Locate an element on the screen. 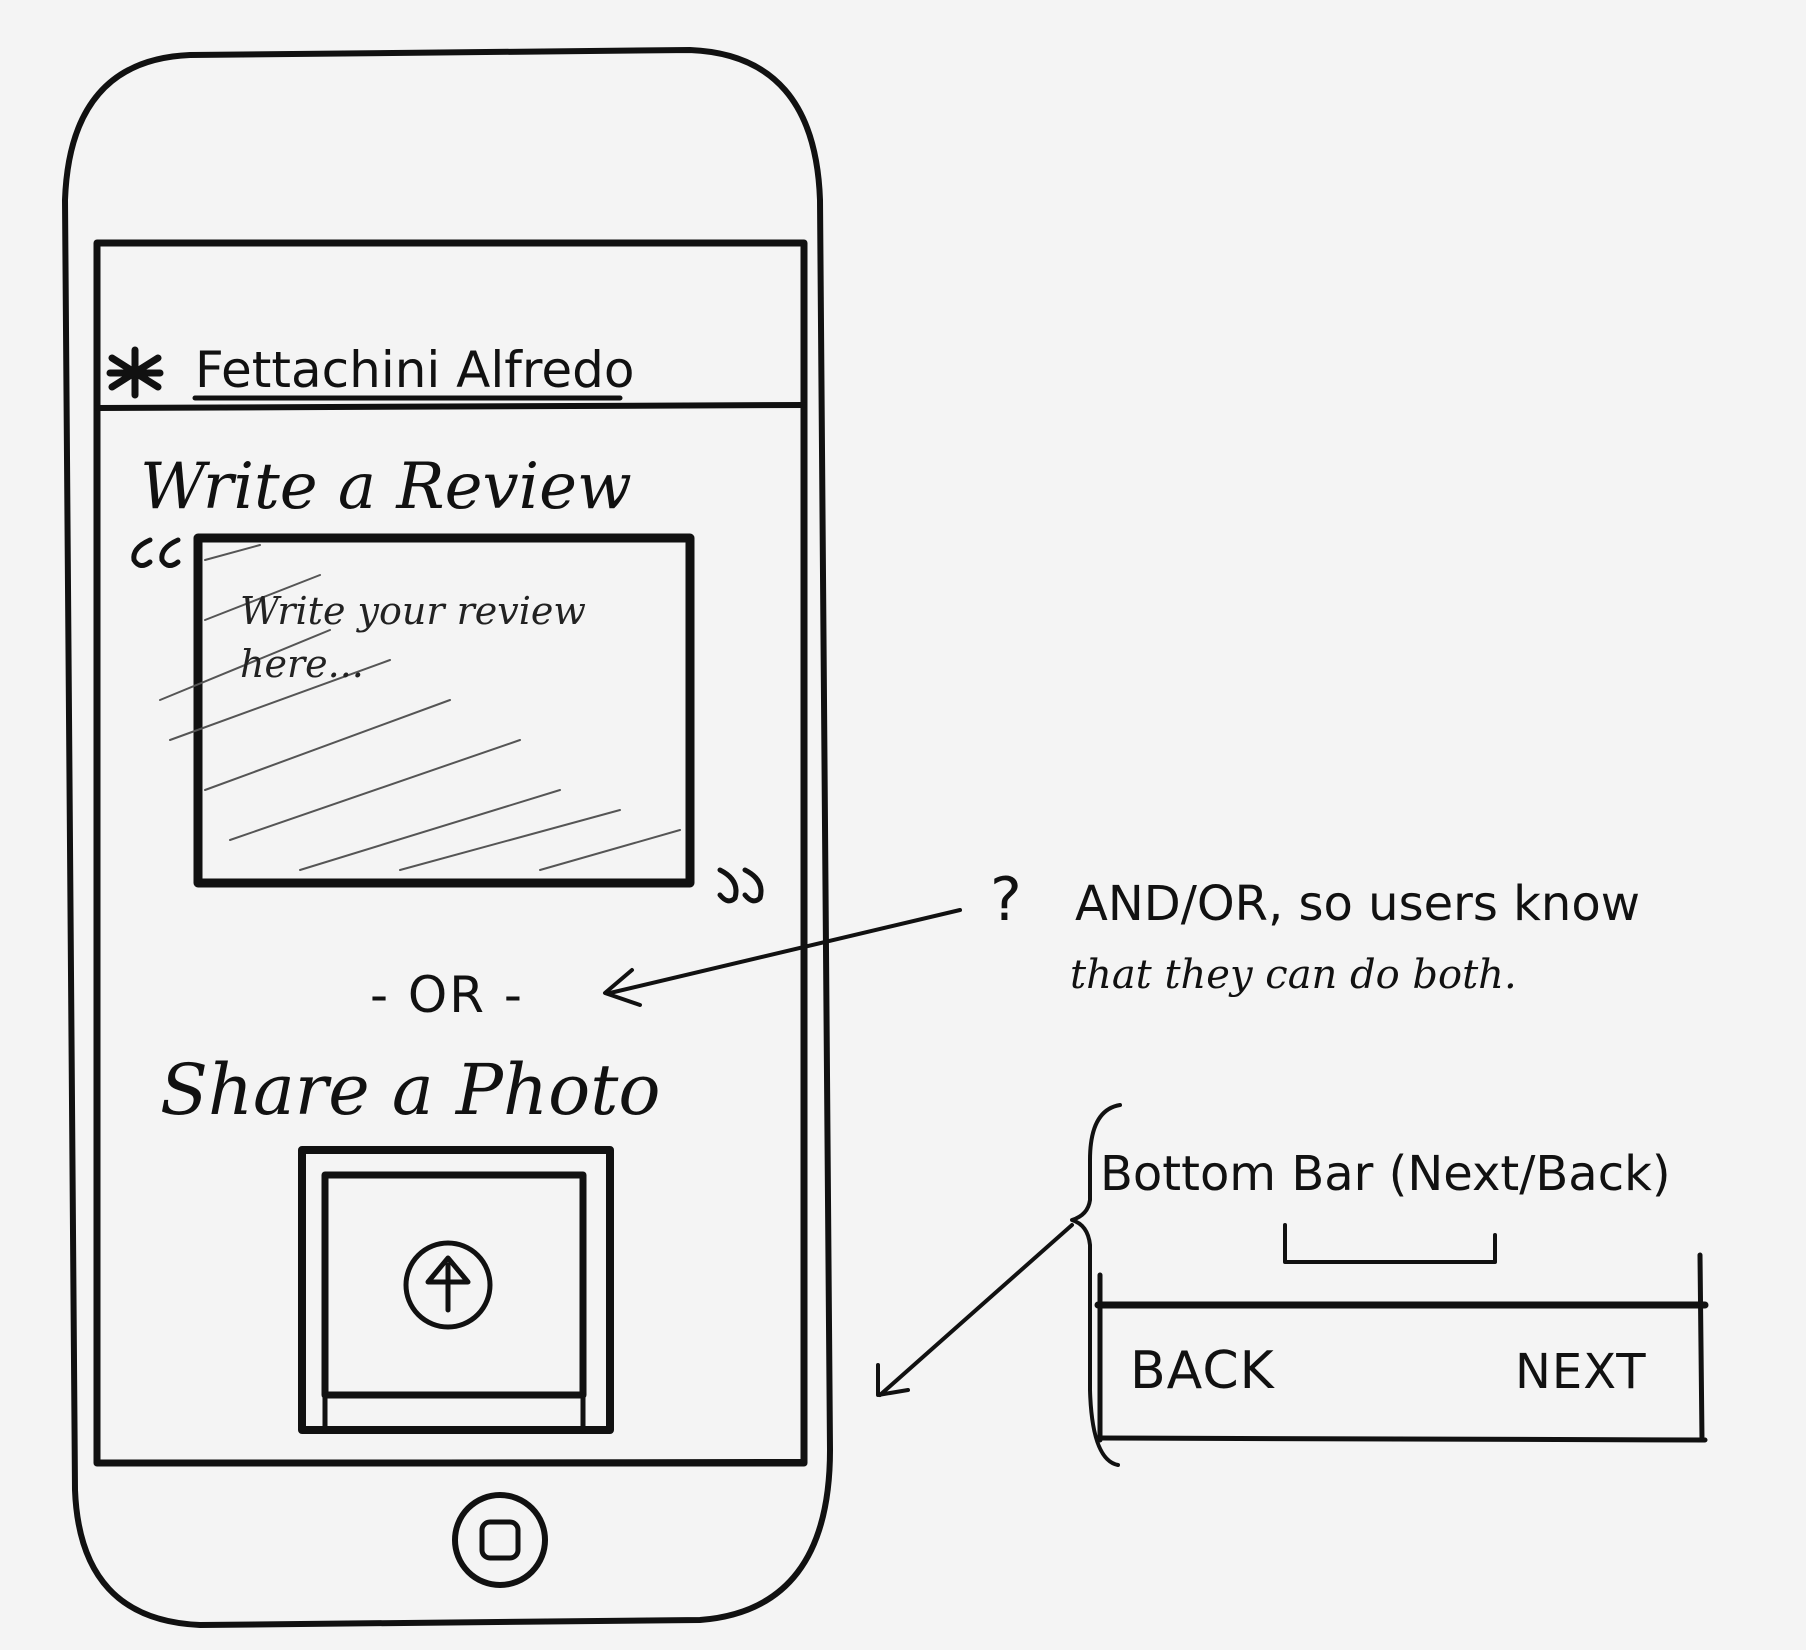 The height and width of the screenshot is (1650, 1806). home-button is located at coordinates (500, 1540).